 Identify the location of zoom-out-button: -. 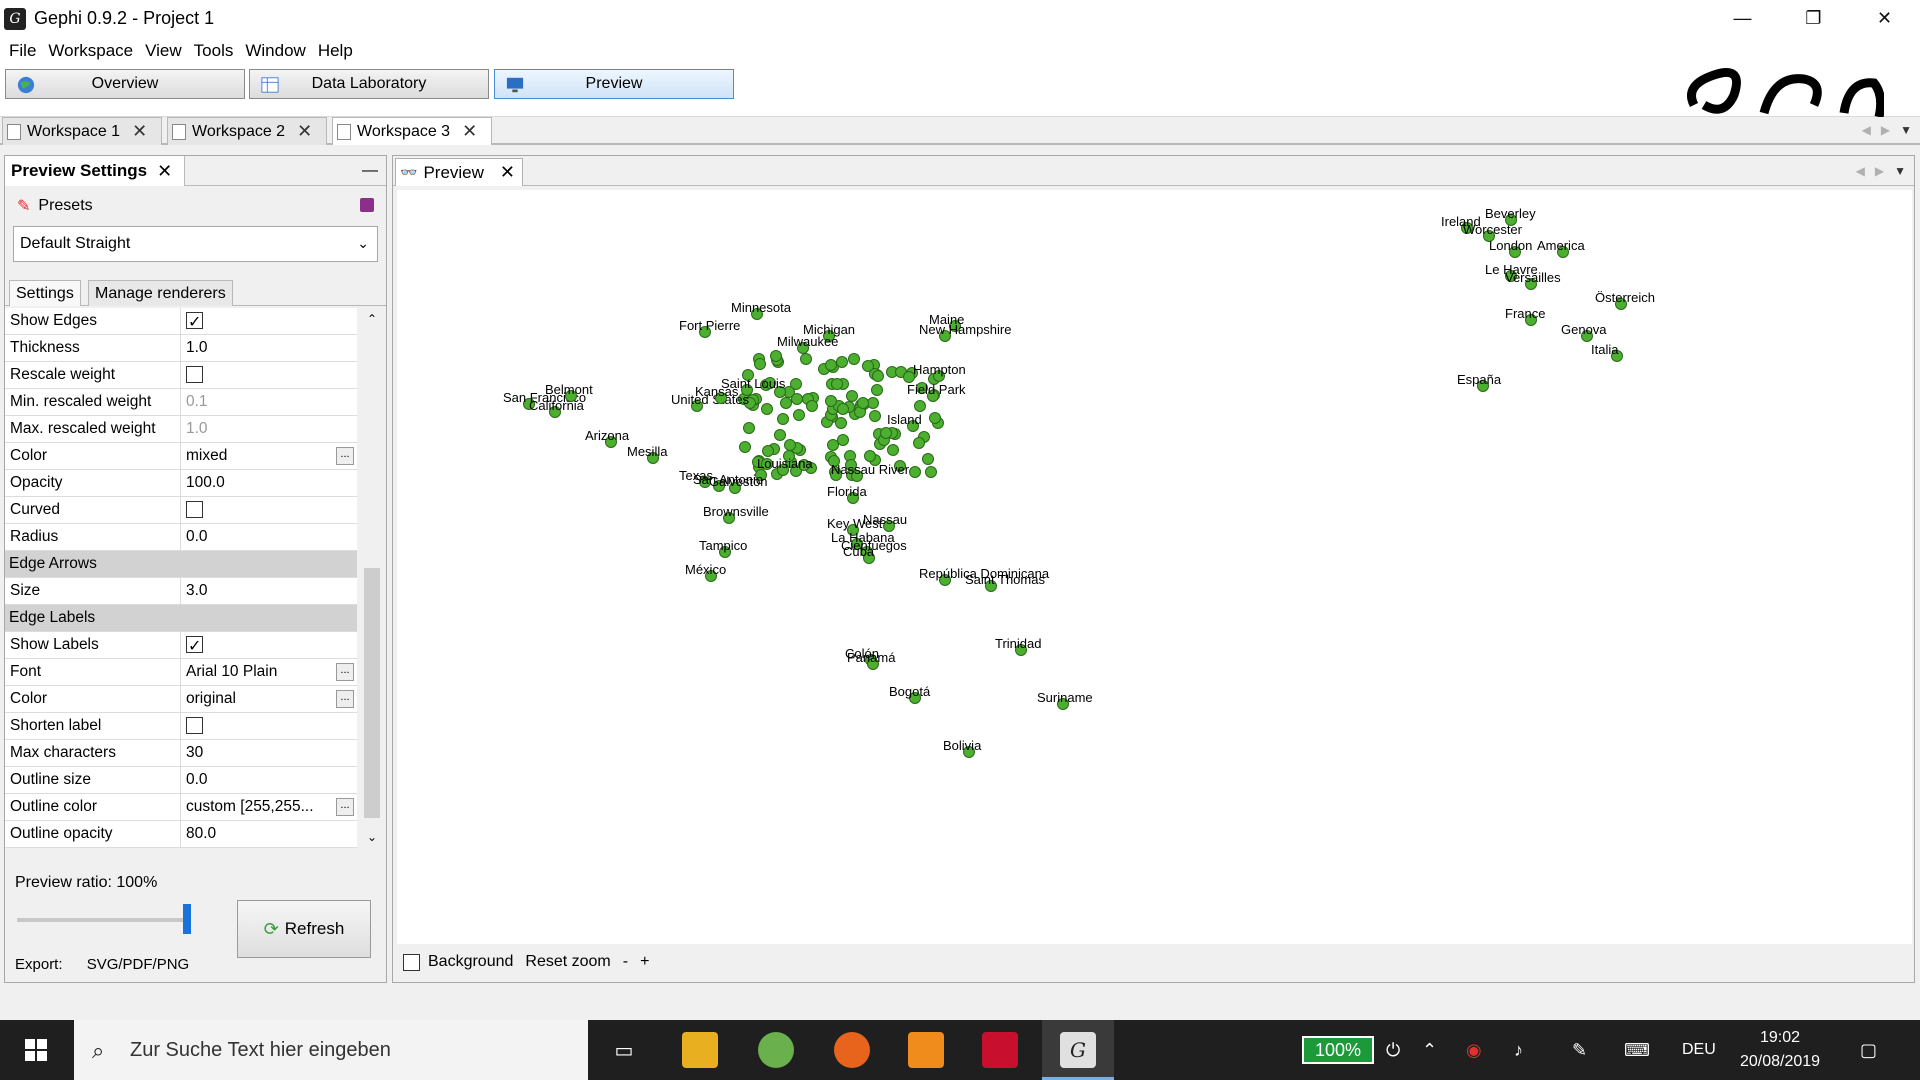
(625, 962).